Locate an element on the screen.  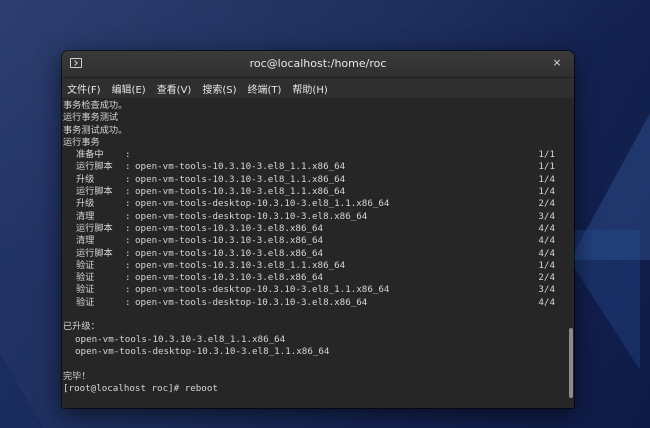
done-line: 完毕！ is located at coordinates (77, 376).